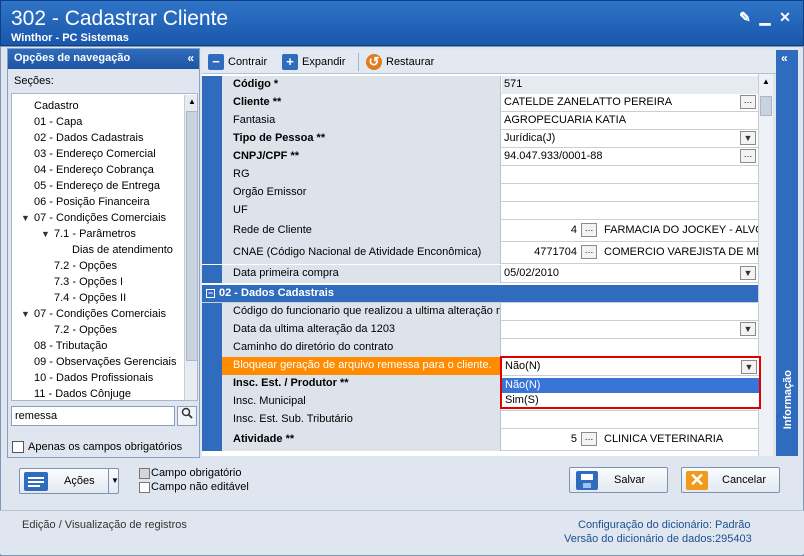 This screenshot has width=804, height=556. I want to click on section-search-input: remessa, so click(93, 416).